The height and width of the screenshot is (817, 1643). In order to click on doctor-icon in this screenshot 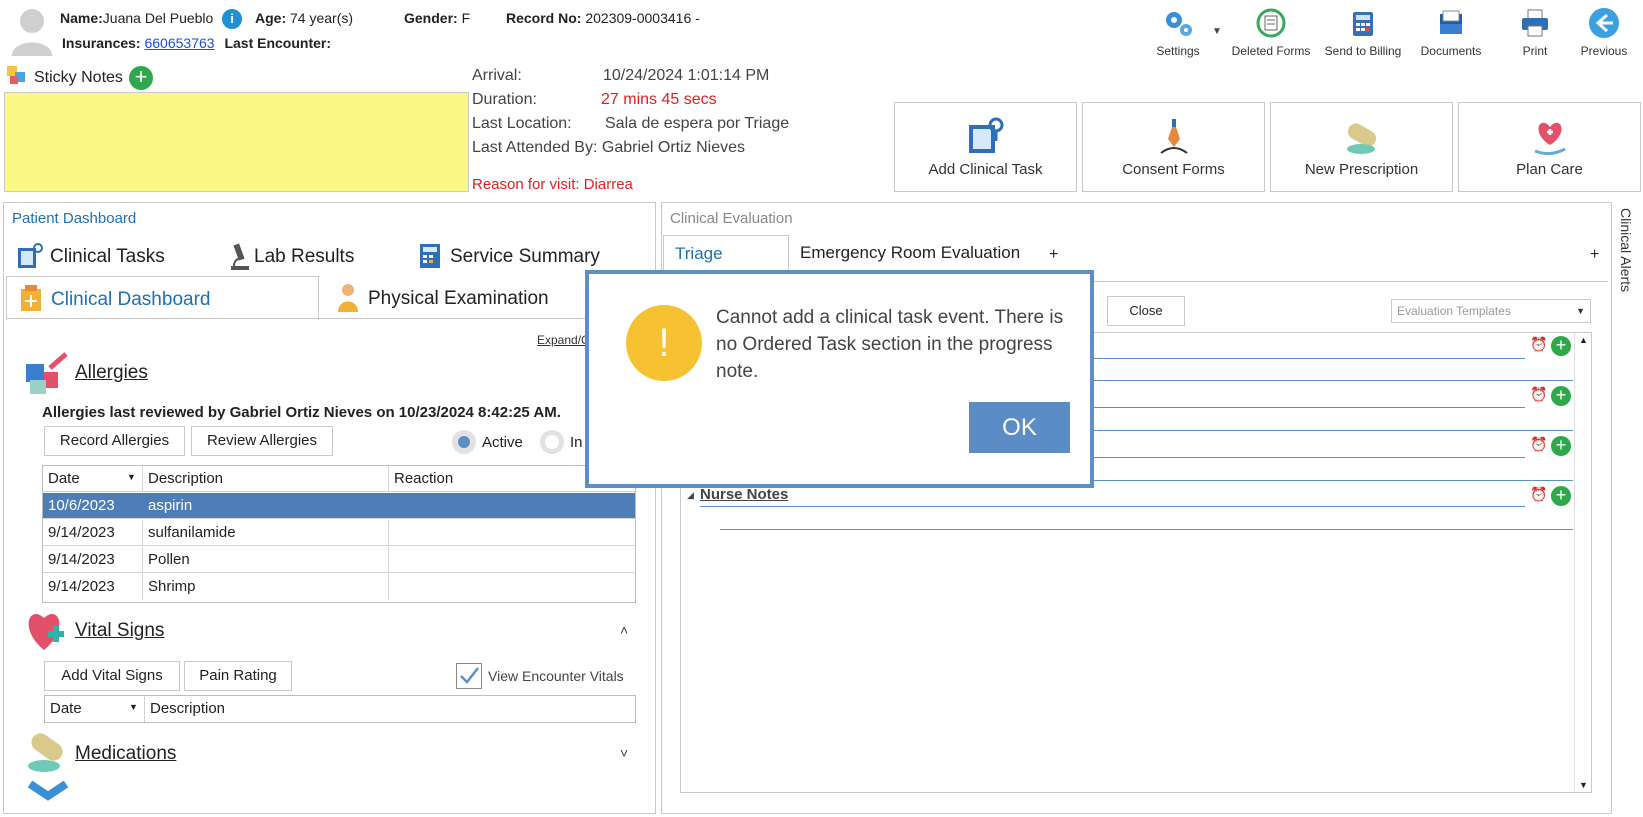, I will do `click(348, 298)`.